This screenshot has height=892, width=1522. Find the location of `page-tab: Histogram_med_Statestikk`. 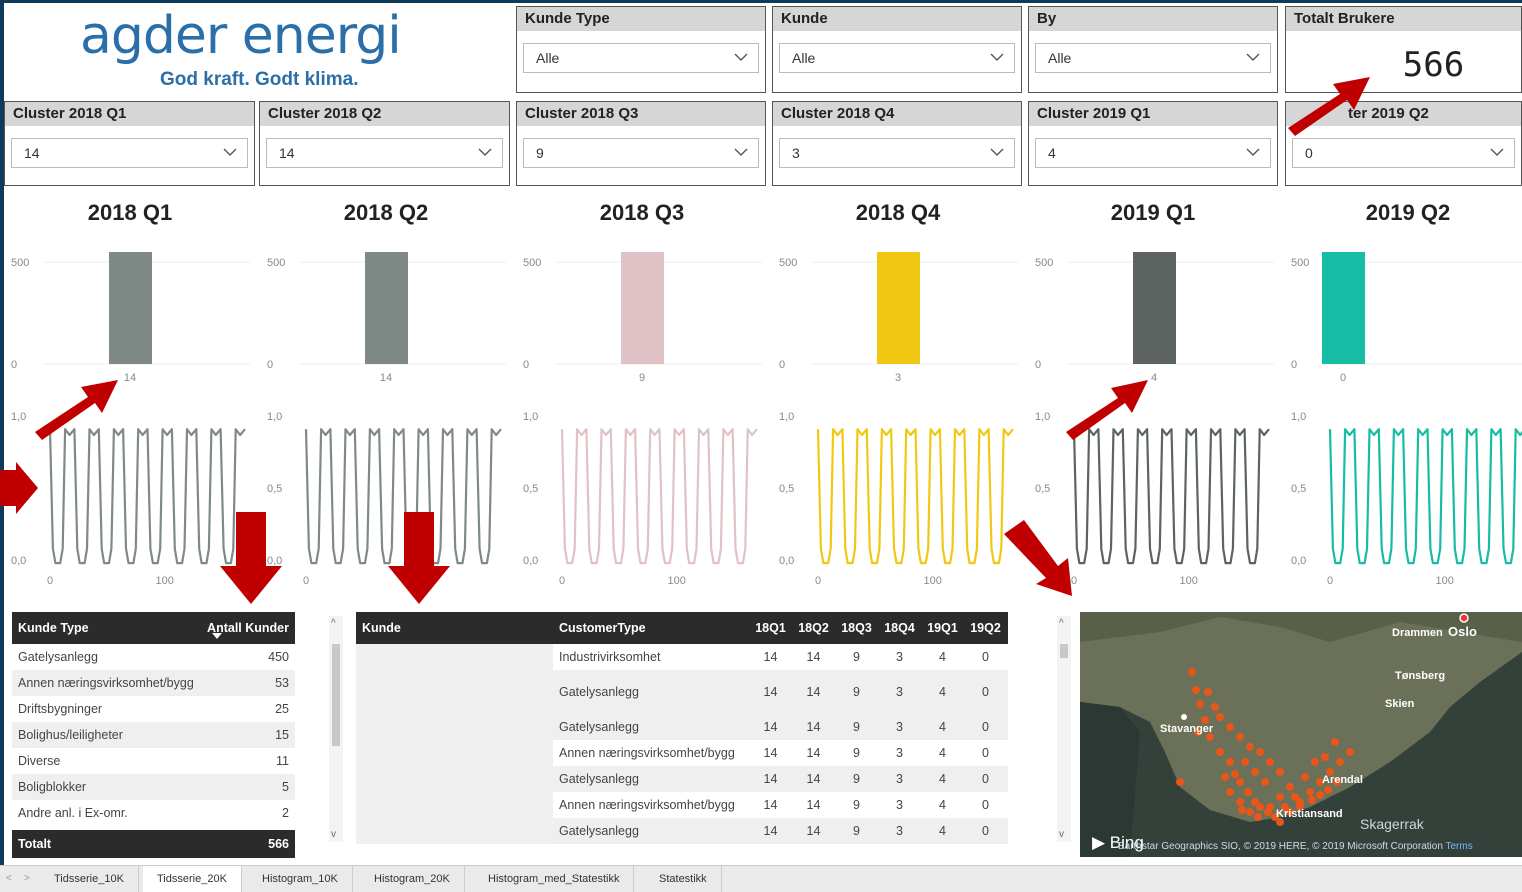

page-tab: Histogram_med_Statestikk is located at coordinates (554, 879).